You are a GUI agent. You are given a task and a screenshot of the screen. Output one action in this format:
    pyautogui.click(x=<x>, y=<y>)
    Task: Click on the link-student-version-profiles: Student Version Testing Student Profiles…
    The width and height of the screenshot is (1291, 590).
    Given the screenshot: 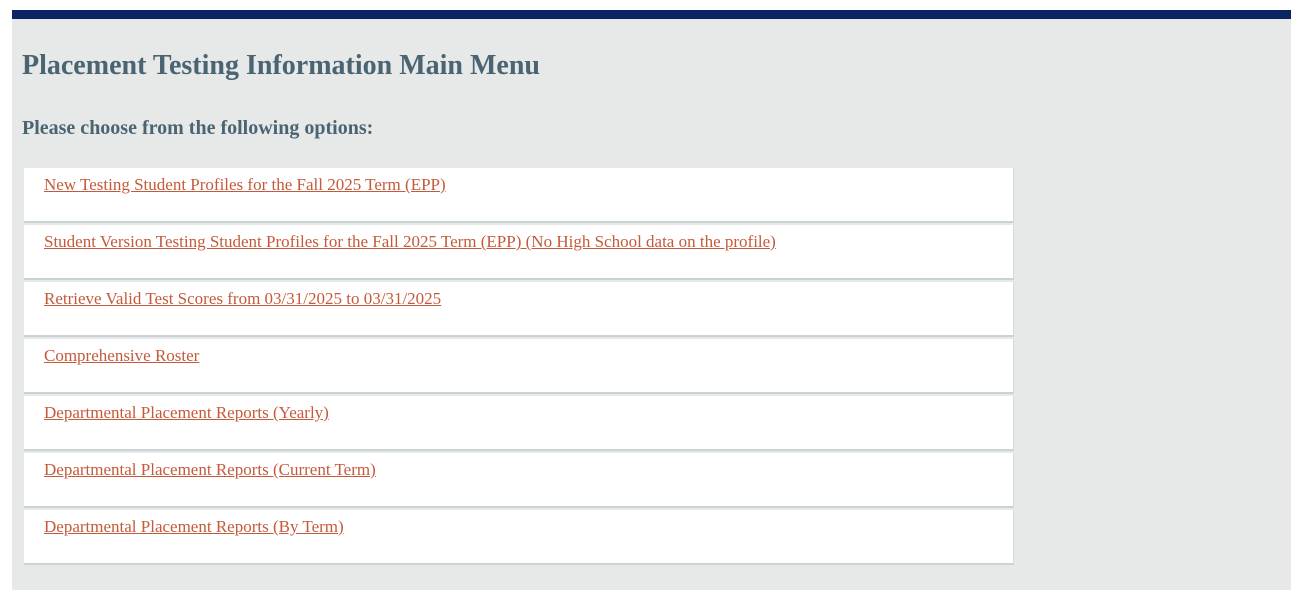 What is the action you would take?
    pyautogui.click(x=410, y=242)
    